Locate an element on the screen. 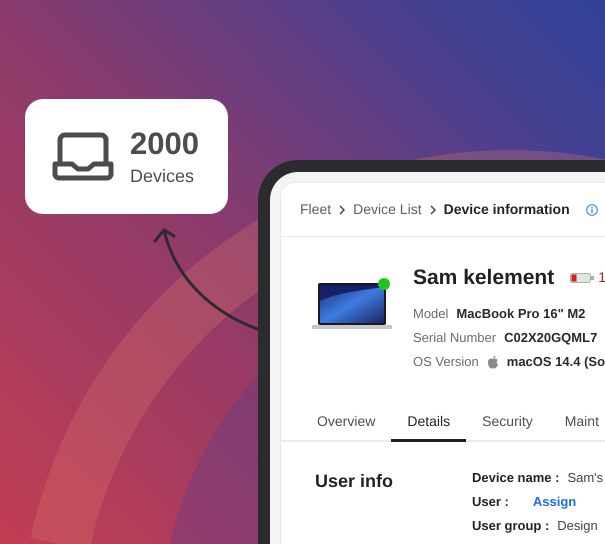 Image resolution: width=605 pixels, height=544 pixels. device-count: 2000 is located at coordinates (164, 143).